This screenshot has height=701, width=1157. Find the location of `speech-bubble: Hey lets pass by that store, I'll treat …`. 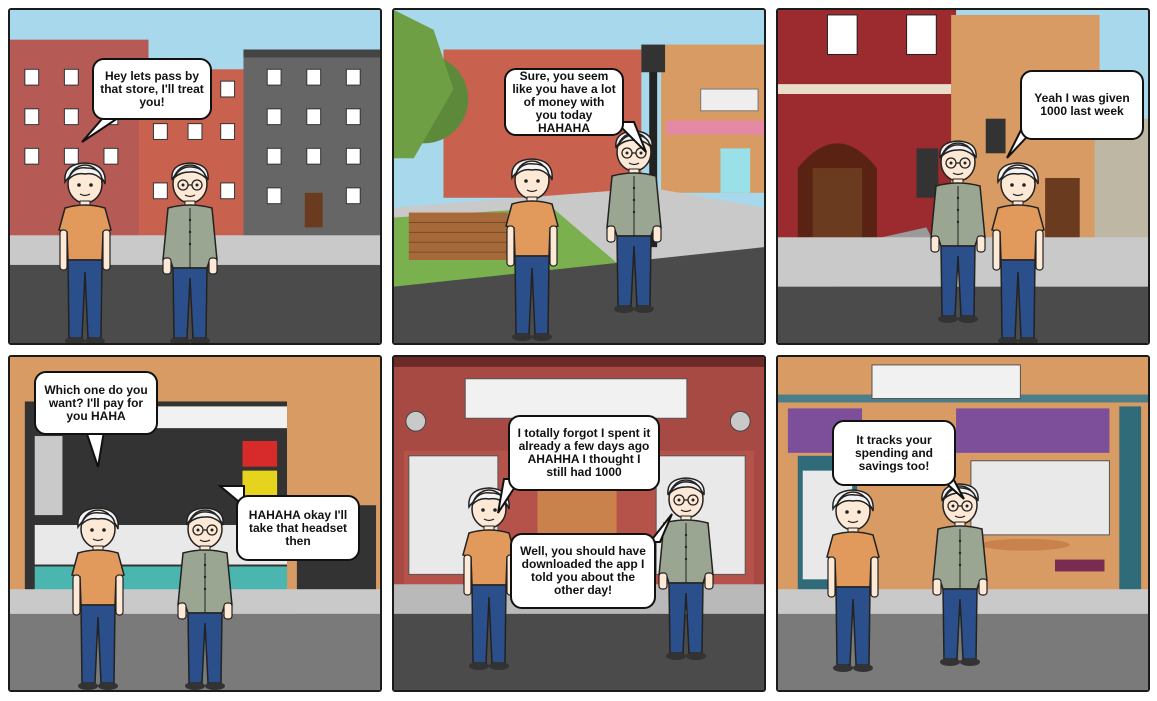

speech-bubble: Hey lets pass by that store, I'll treat … is located at coordinates (152, 89).